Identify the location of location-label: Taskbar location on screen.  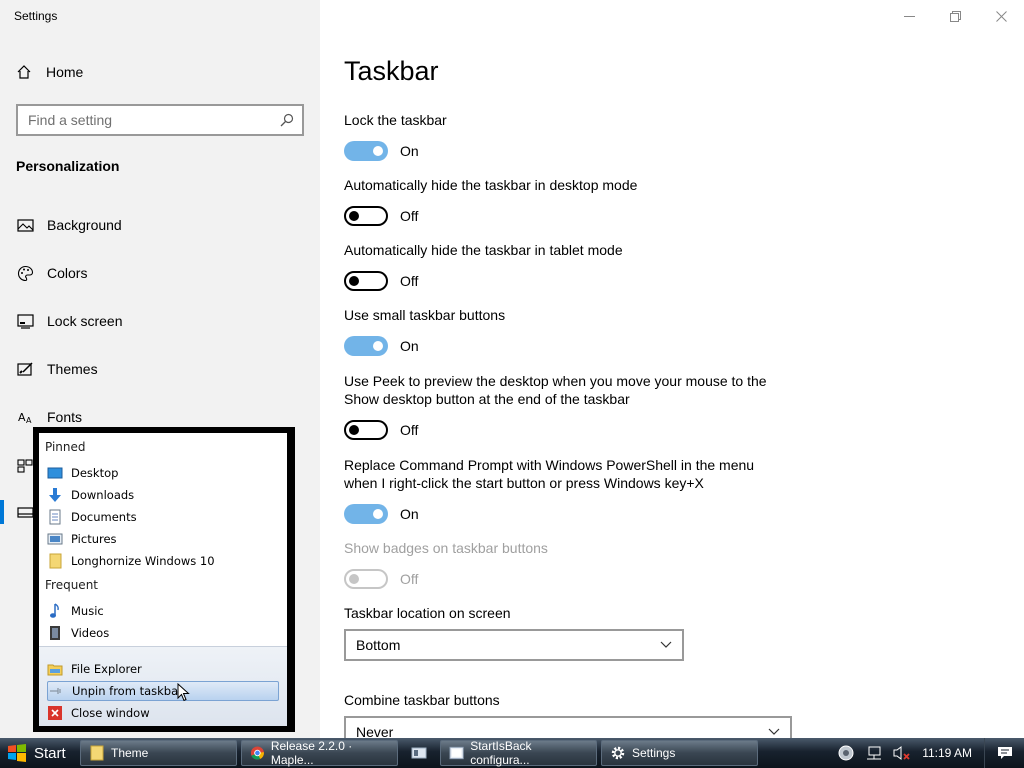
(427, 613).